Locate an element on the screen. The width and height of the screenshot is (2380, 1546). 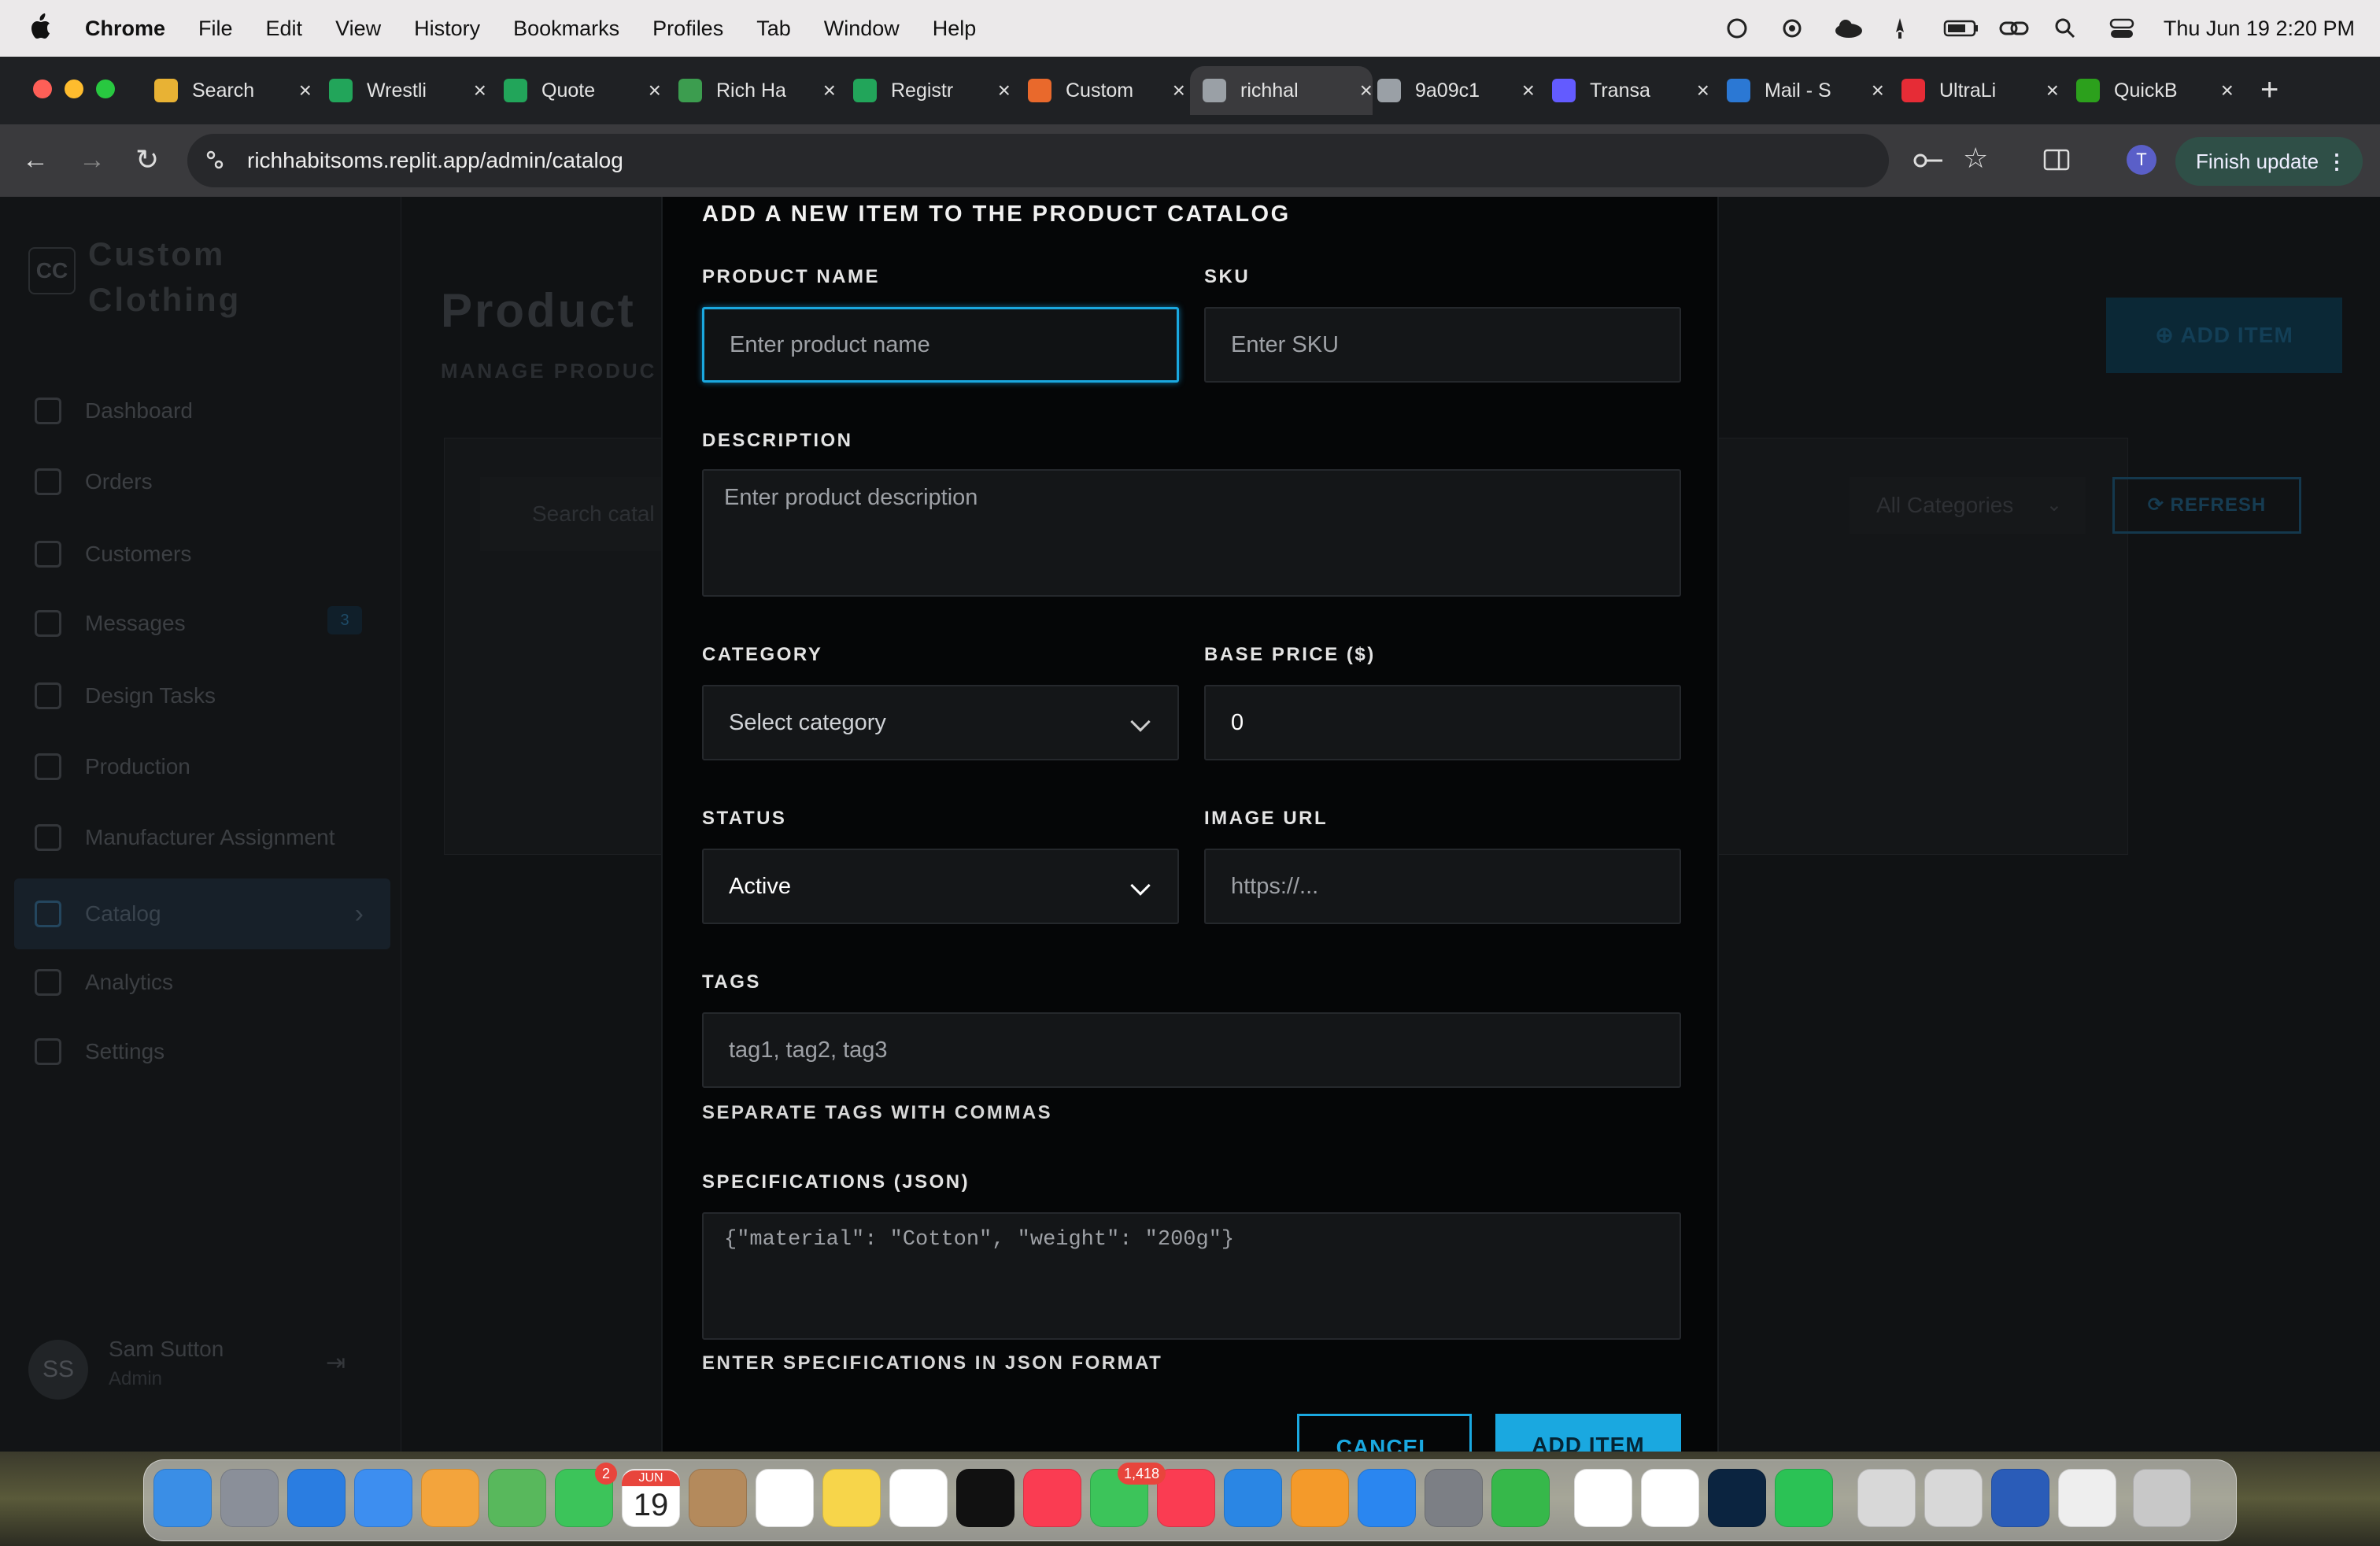
system-settings-icon is located at coordinates (1454, 1498).